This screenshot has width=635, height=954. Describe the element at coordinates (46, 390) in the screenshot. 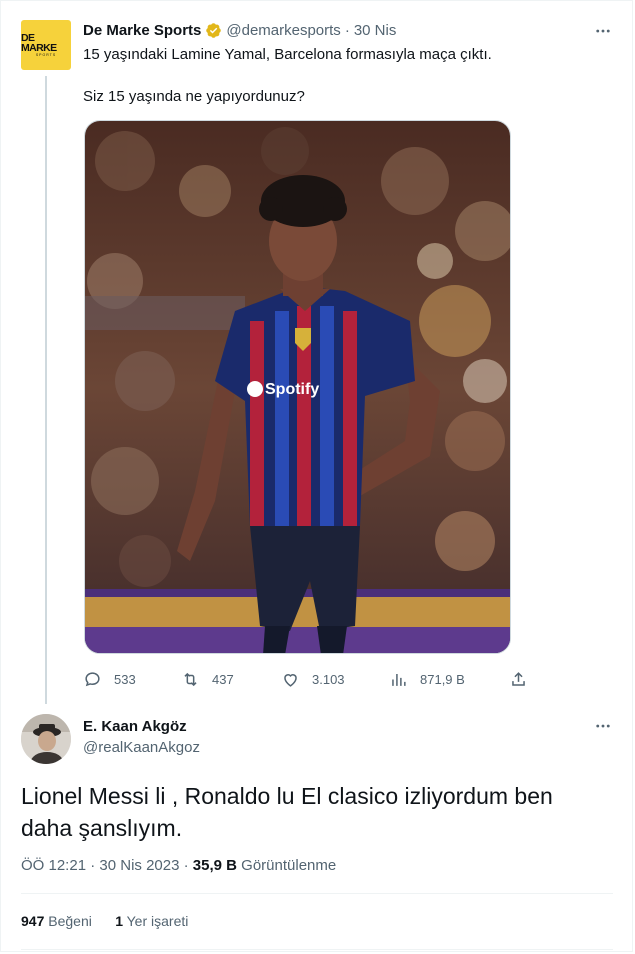

I see `thread-connector-line` at that location.